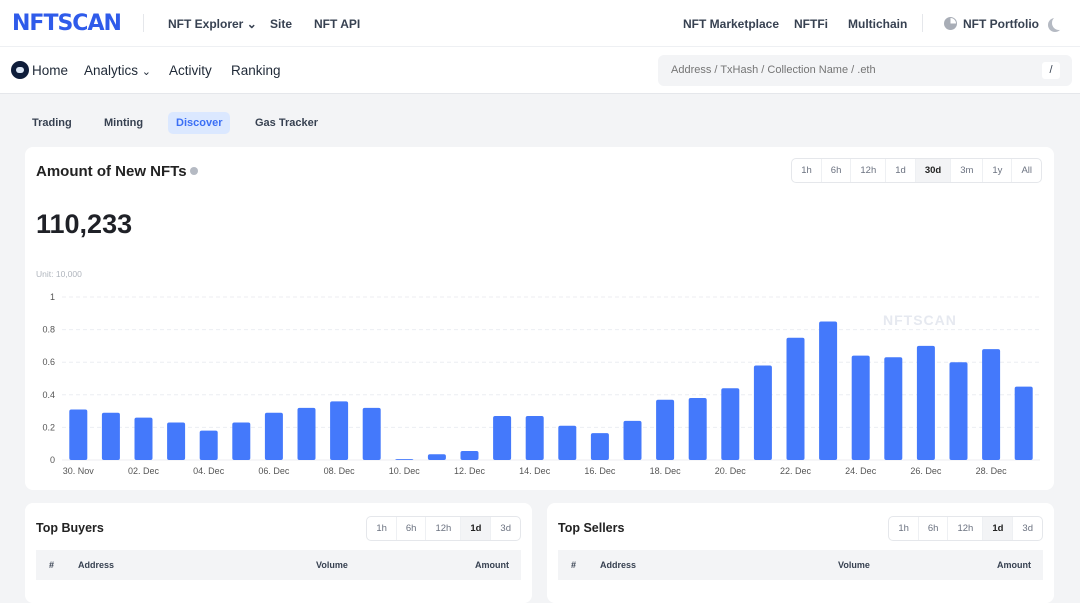 The image size is (1080, 603). Describe the element at coordinates (340, 471) in the screenshot. I see `x-tick-label: 08. Dec` at that location.